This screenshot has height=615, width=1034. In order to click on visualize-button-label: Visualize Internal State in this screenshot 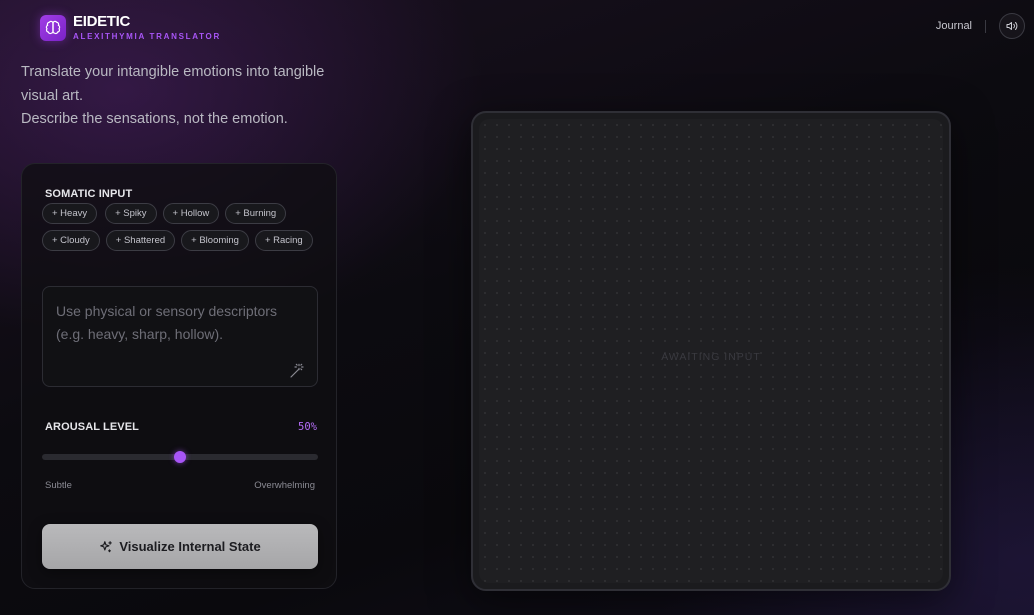, I will do `click(190, 546)`.